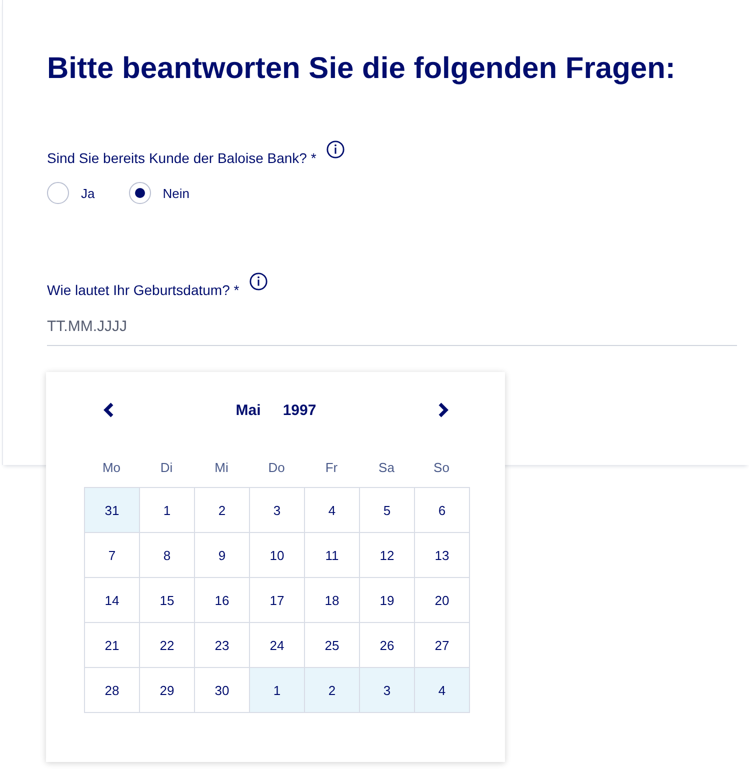  What do you see at coordinates (181, 158) in the screenshot?
I see `question-label: Sind Sie bereits Kunde der Baloise Bank? *` at bounding box center [181, 158].